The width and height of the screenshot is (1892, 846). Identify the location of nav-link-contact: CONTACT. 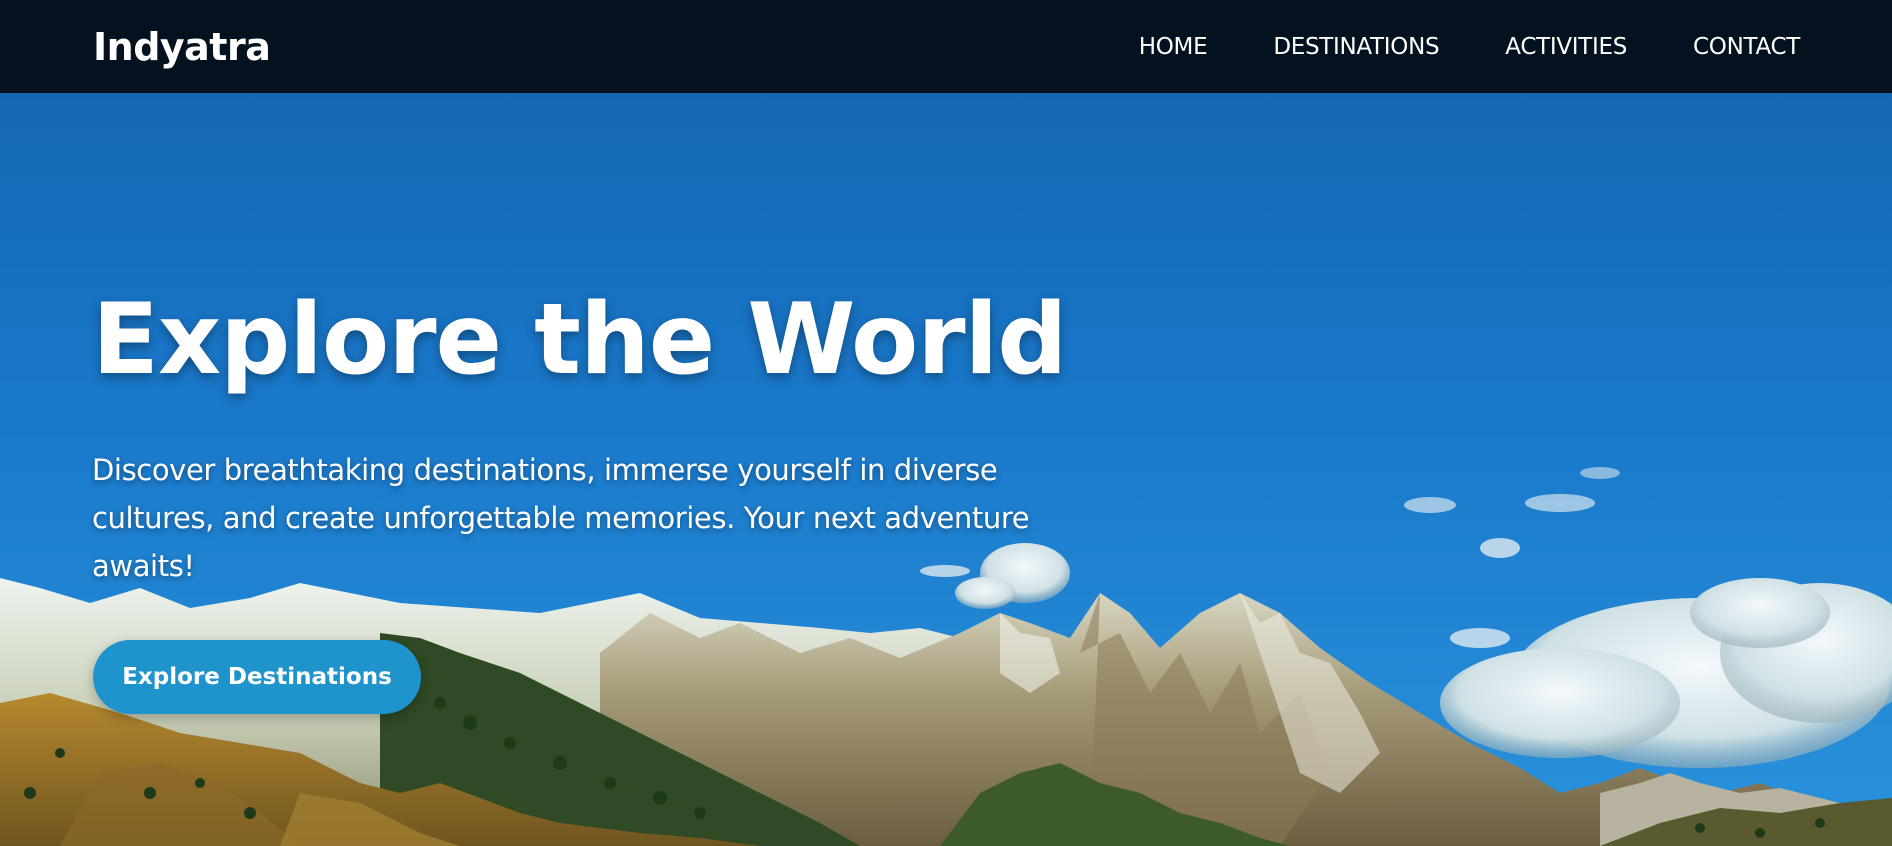
(1746, 47).